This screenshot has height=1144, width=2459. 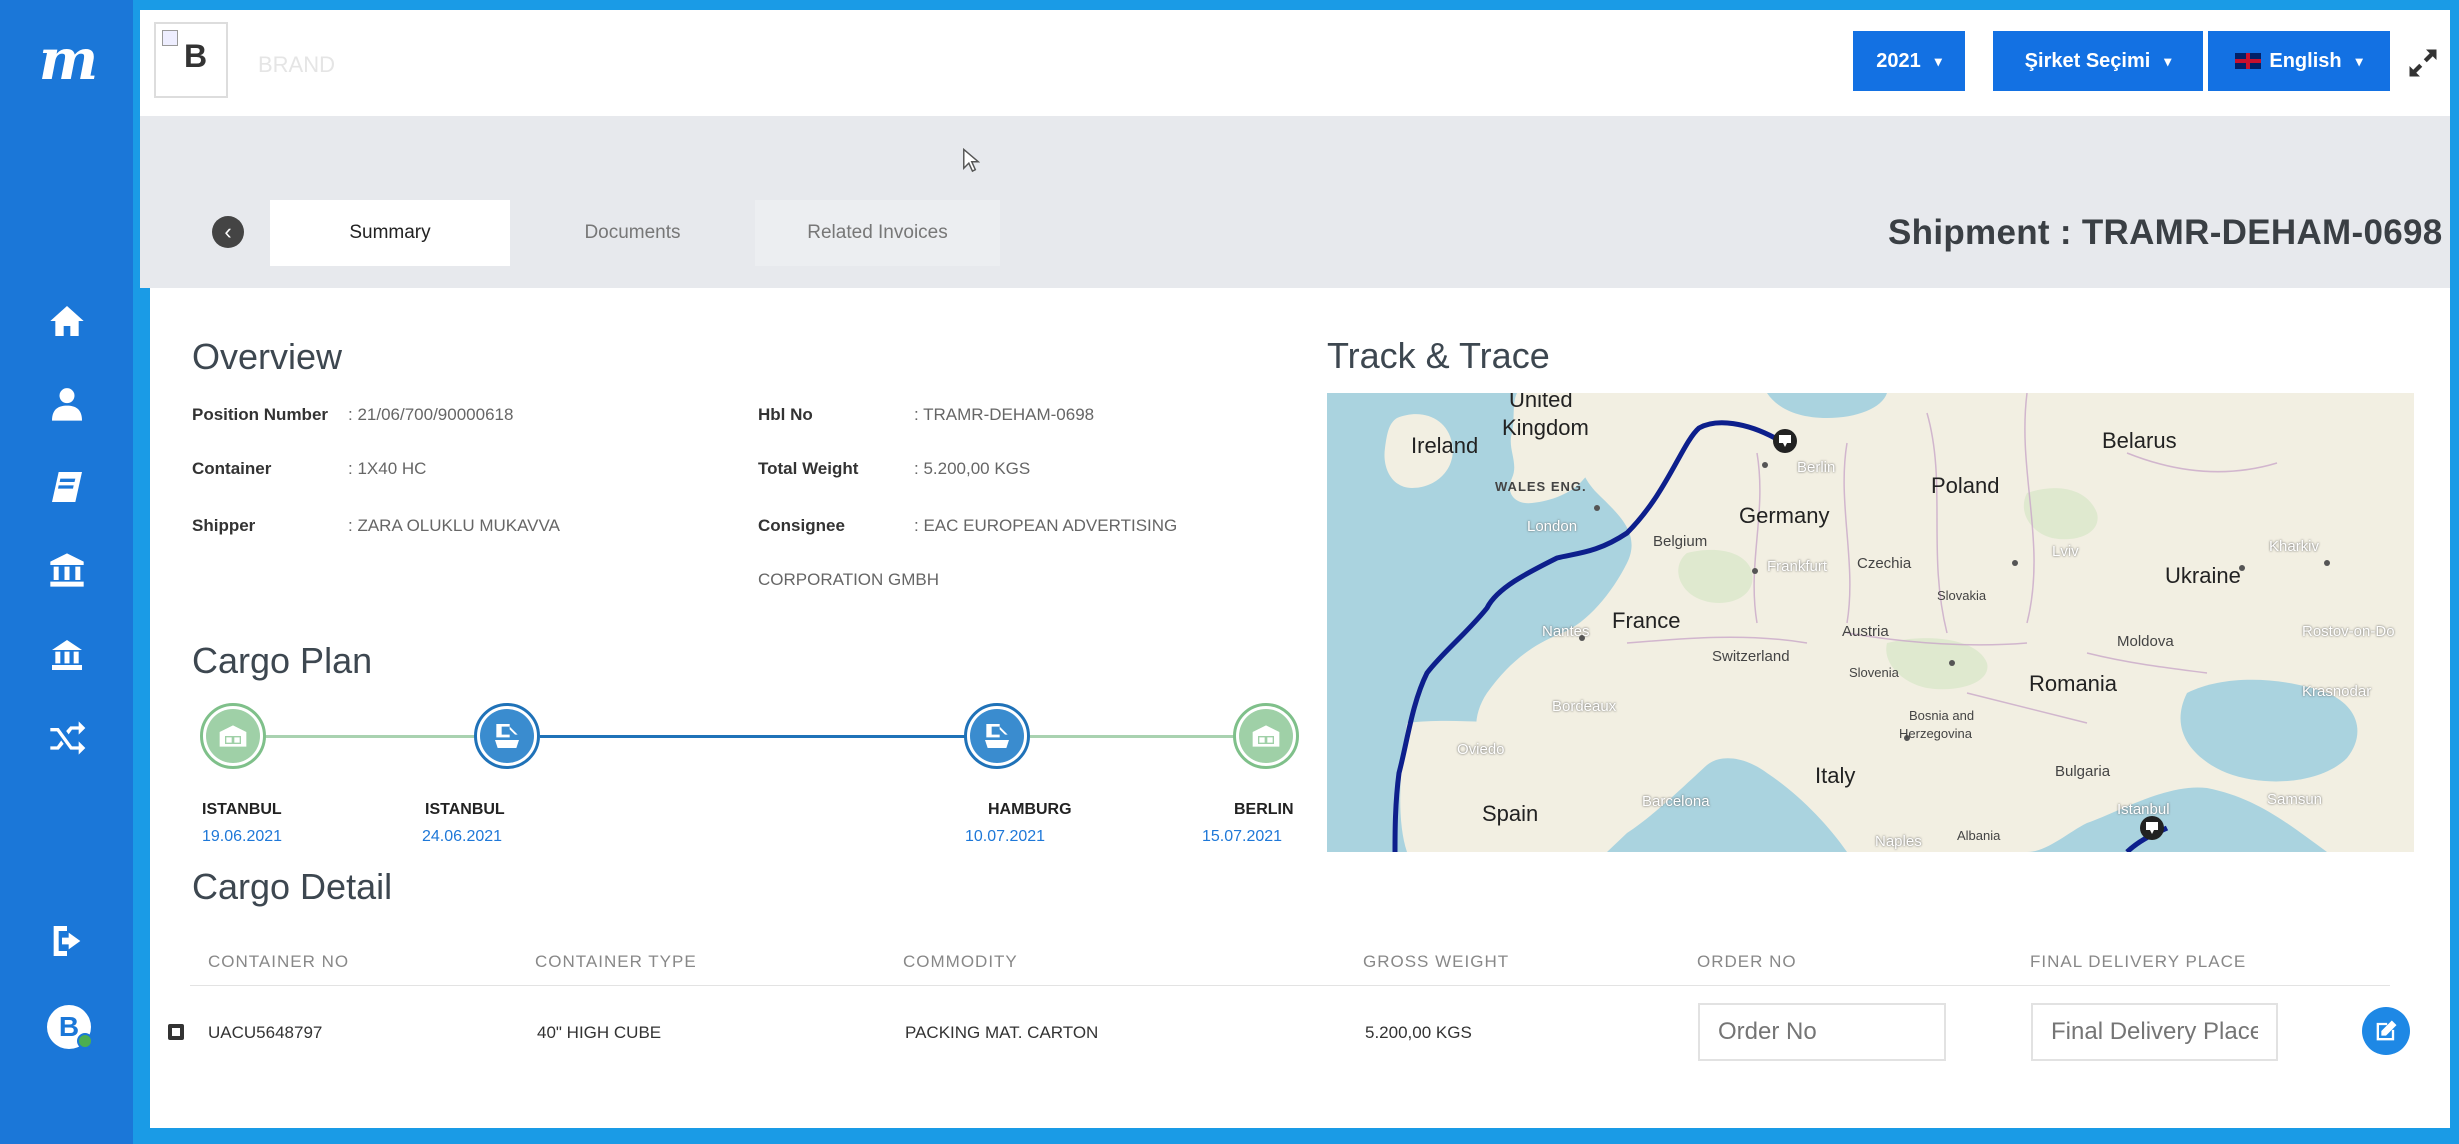 What do you see at coordinates (1004, 414) in the screenshot?
I see `hbl-no-value: : TRAMR-DEHAM-0698` at bounding box center [1004, 414].